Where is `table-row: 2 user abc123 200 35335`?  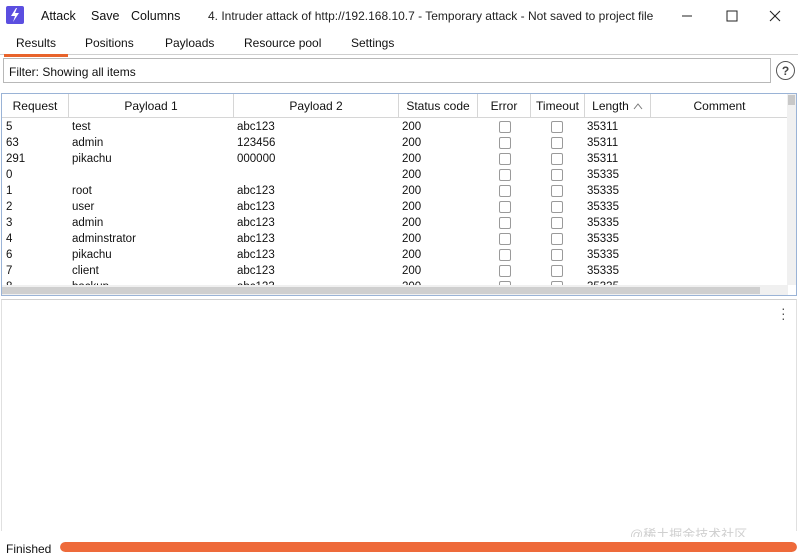
table-row: 2 user abc123 200 35335 is located at coordinates (395, 207).